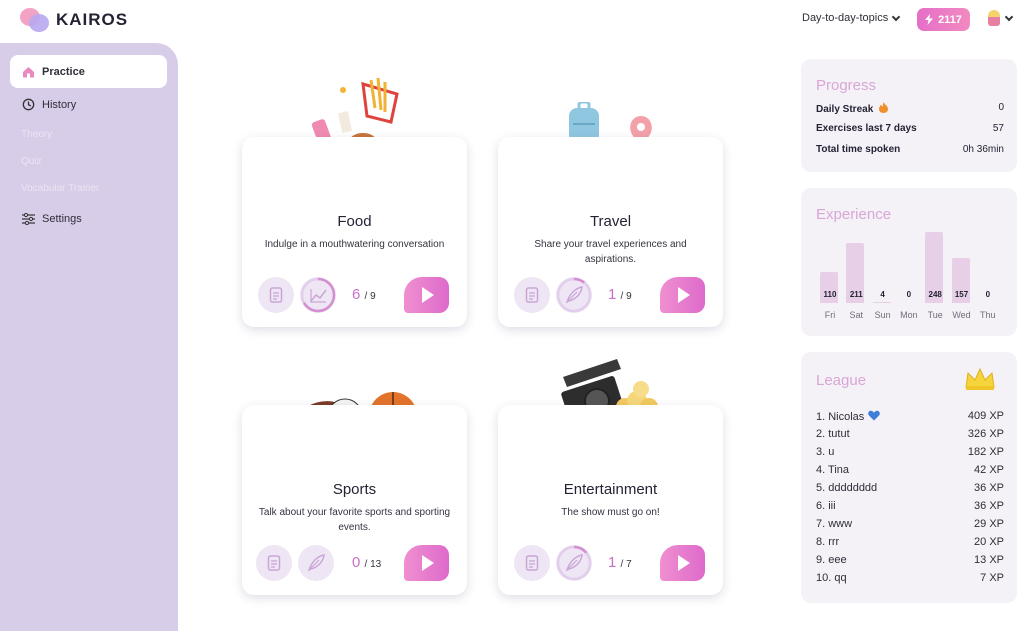 The height and width of the screenshot is (631, 1028). Describe the element at coordinates (88, 218) in the screenshot. I see `sidebar-item-settings: Settings` at that location.